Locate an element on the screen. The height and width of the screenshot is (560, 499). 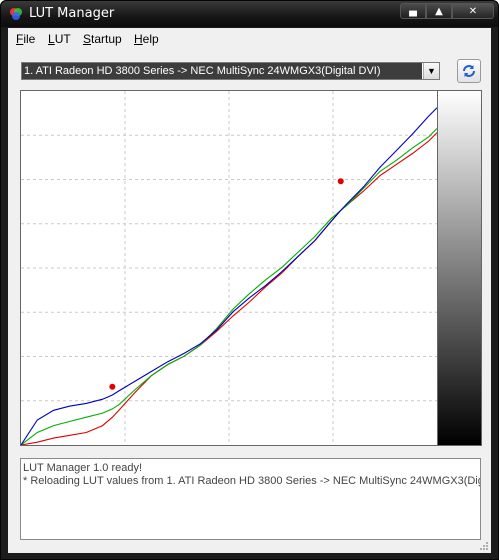
menu-lut: LUT is located at coordinates (59, 39).